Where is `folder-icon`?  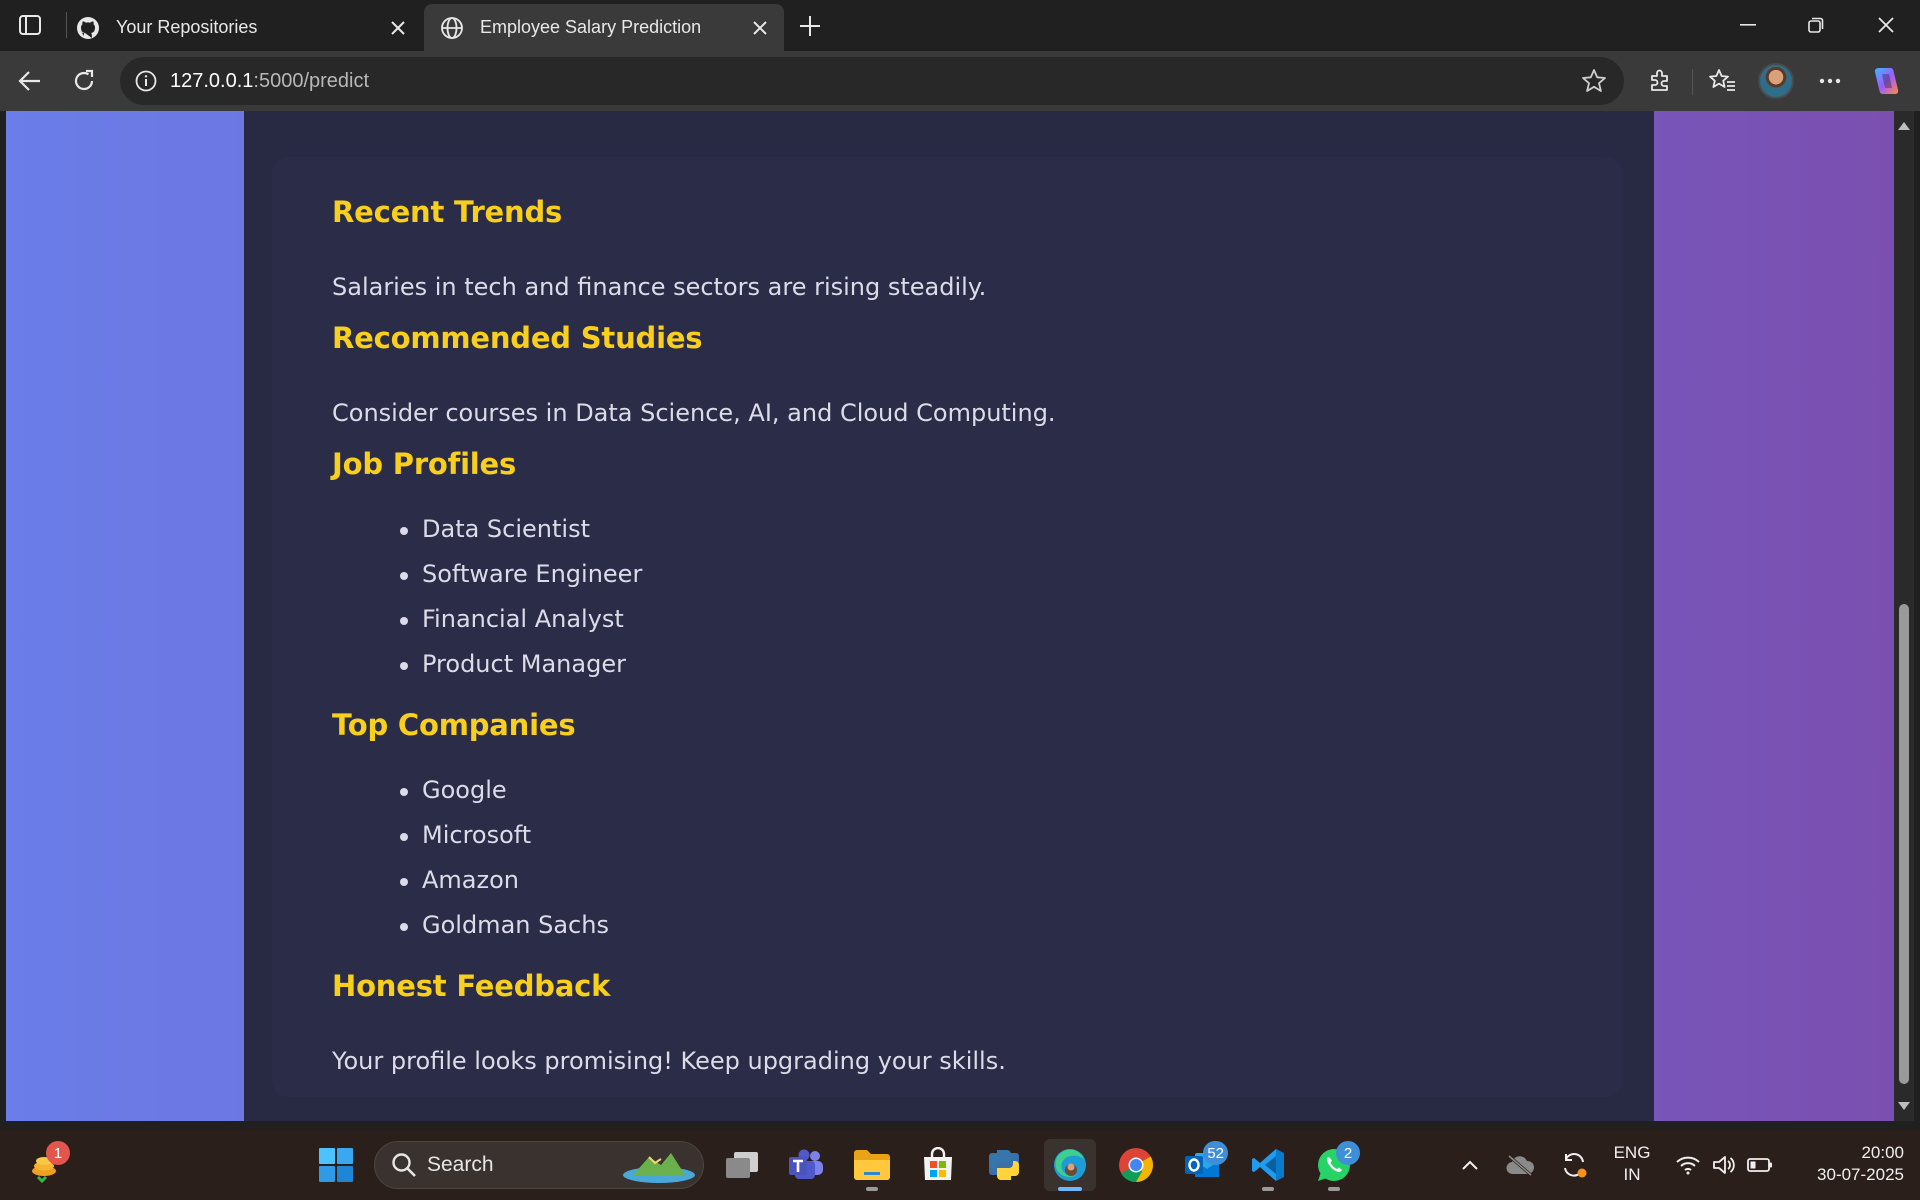
folder-icon is located at coordinates (872, 1165).